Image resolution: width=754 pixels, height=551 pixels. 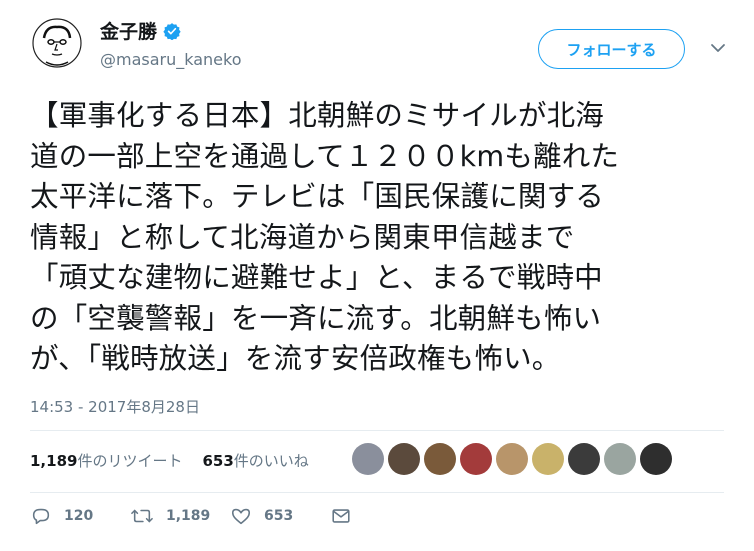 I want to click on likes-stat-count: 653, so click(x=218, y=461).